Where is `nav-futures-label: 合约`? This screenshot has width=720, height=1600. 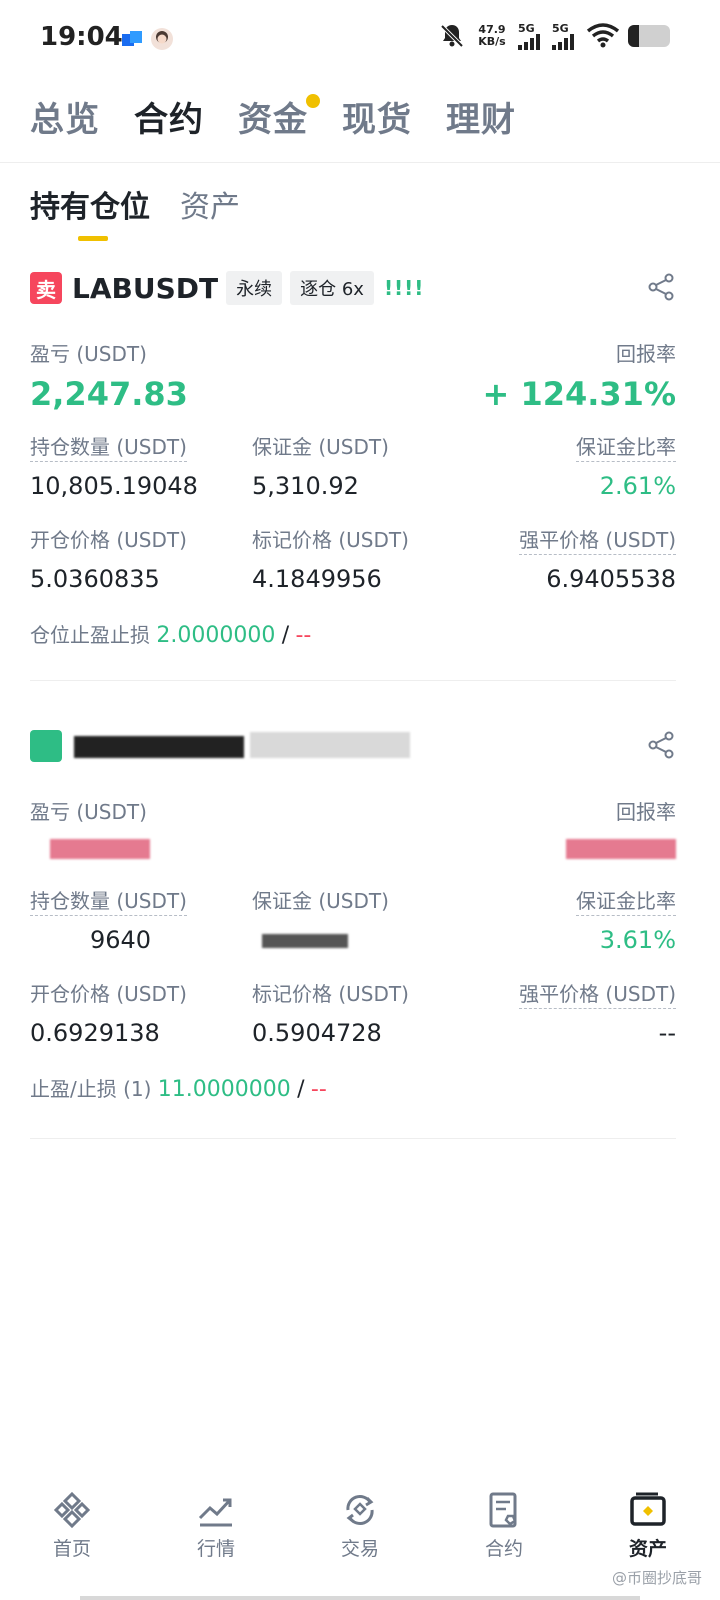
nav-futures-label: 合约 is located at coordinates (503, 1549).